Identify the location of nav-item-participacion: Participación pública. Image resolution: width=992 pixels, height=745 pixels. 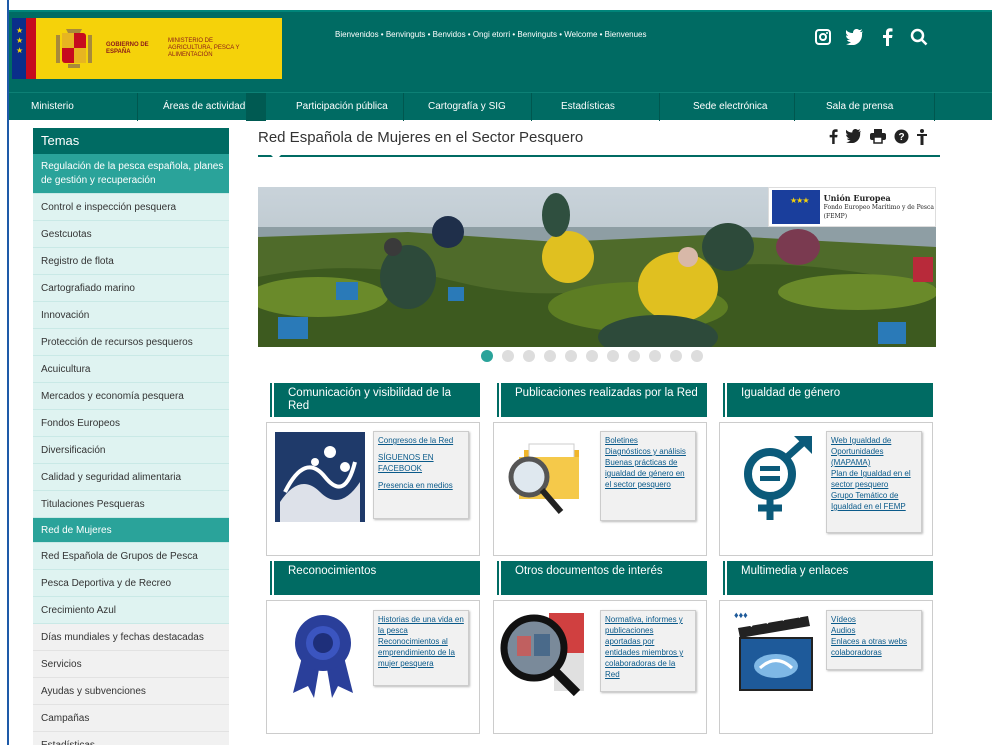
(342, 107).